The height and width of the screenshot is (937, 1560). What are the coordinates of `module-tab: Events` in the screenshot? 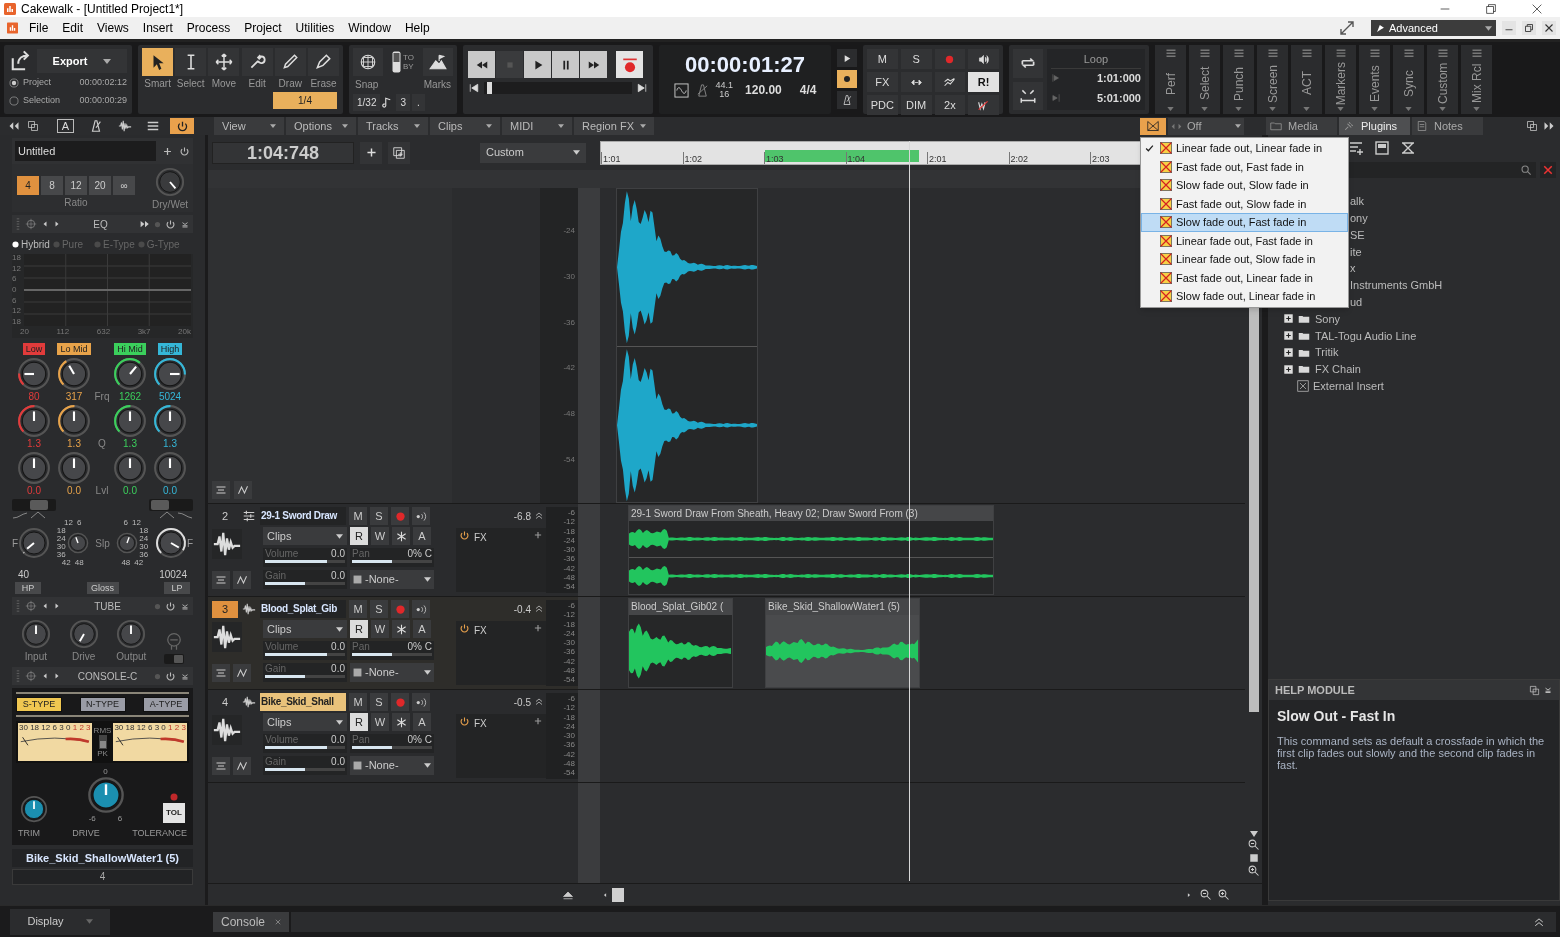 It's located at (1374, 79).